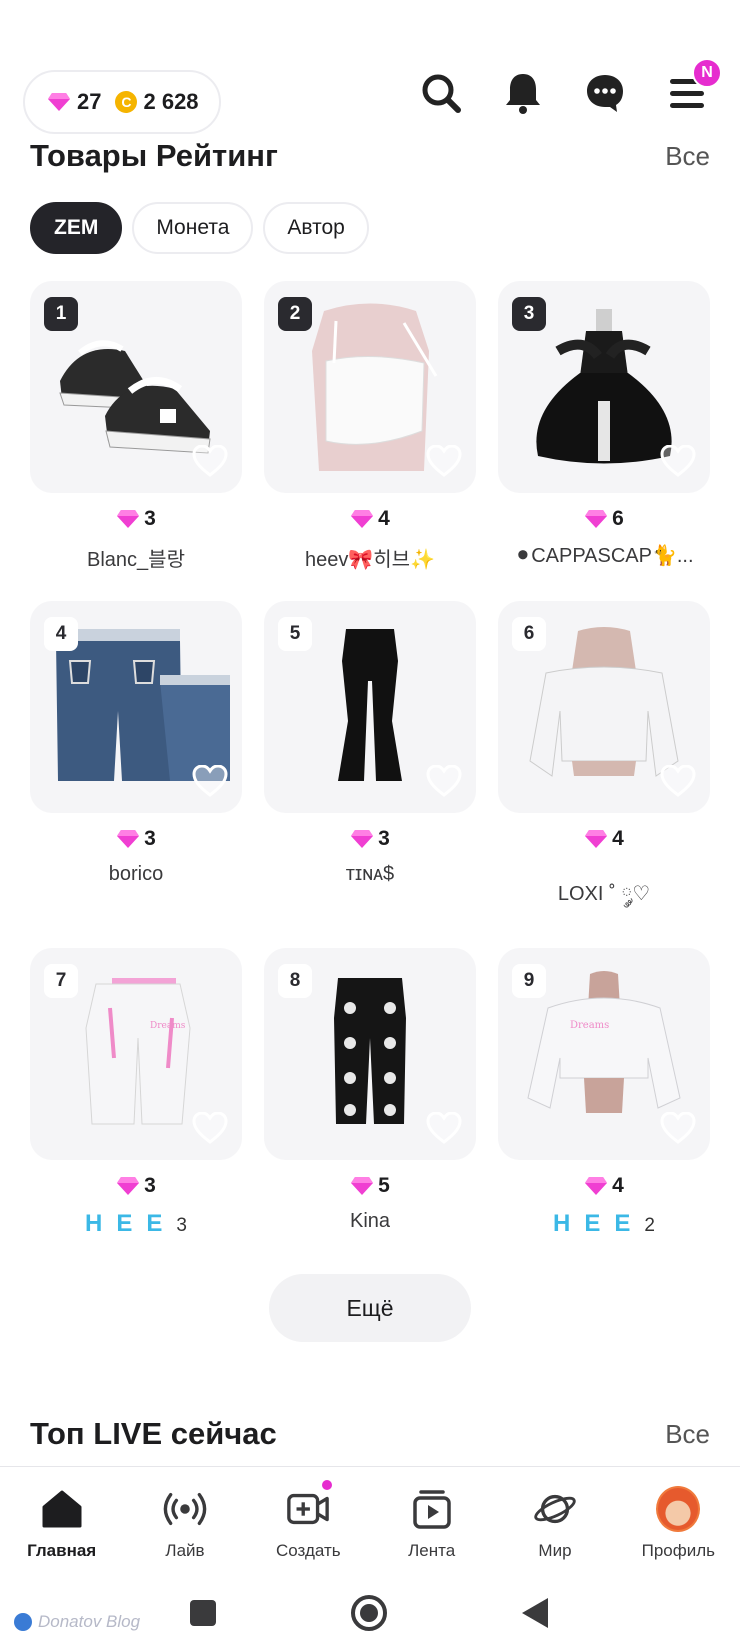 This screenshot has height=1650, width=740. I want to click on product-item: 8 5 Kina, so click(370, 1090).